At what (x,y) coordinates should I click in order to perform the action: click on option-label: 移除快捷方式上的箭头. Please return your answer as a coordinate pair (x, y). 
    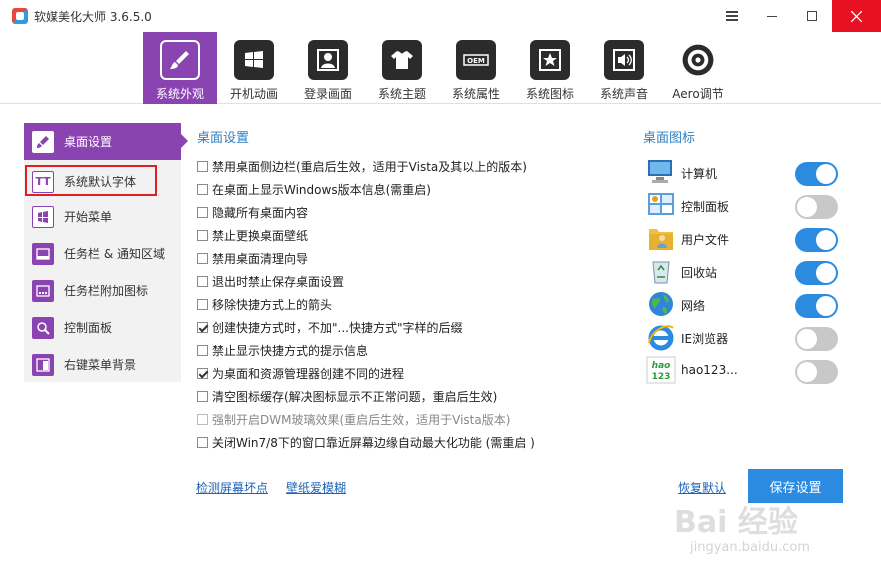
    Looking at the image, I should click on (272, 304).